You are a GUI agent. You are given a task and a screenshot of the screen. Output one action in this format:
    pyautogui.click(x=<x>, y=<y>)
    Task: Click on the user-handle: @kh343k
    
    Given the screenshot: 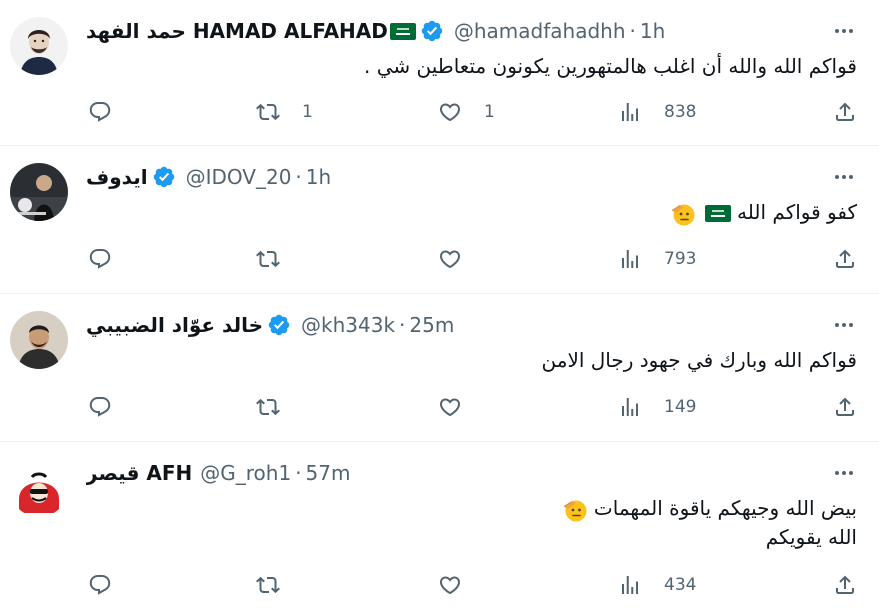 What is the action you would take?
    pyautogui.click(x=348, y=325)
    